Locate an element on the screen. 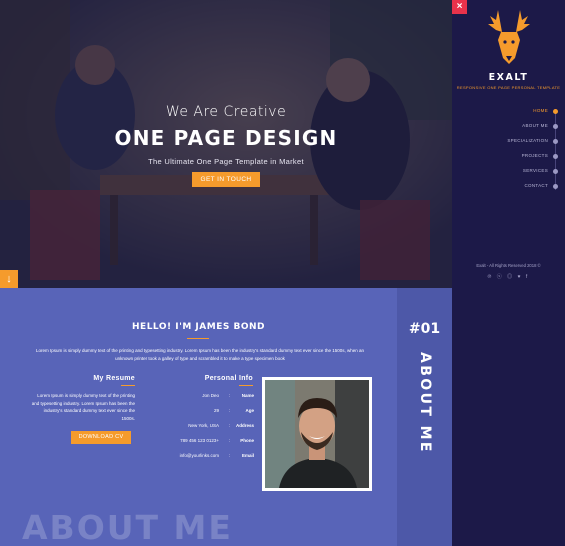 The image size is (565, 546). section-number: #01 is located at coordinates (424, 329).